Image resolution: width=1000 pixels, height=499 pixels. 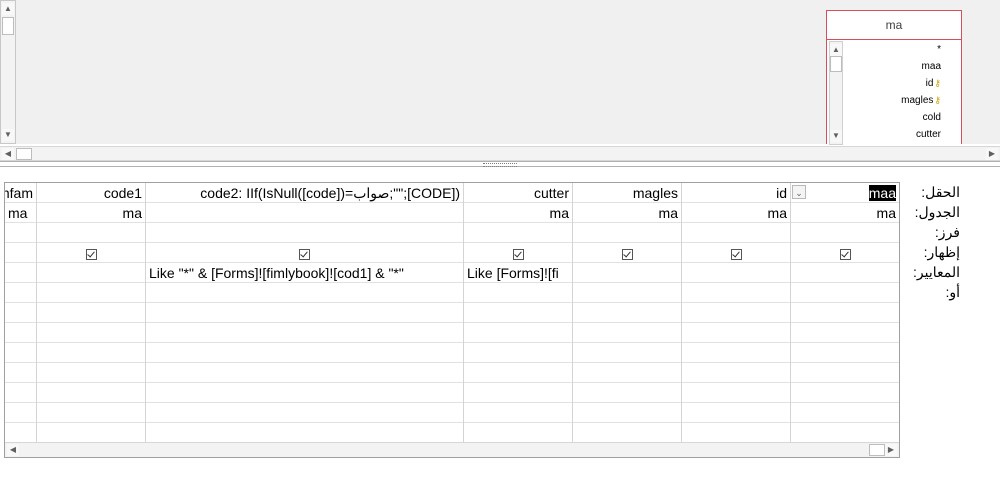 I want to click on field-item: id⚷, so click(x=892, y=83).